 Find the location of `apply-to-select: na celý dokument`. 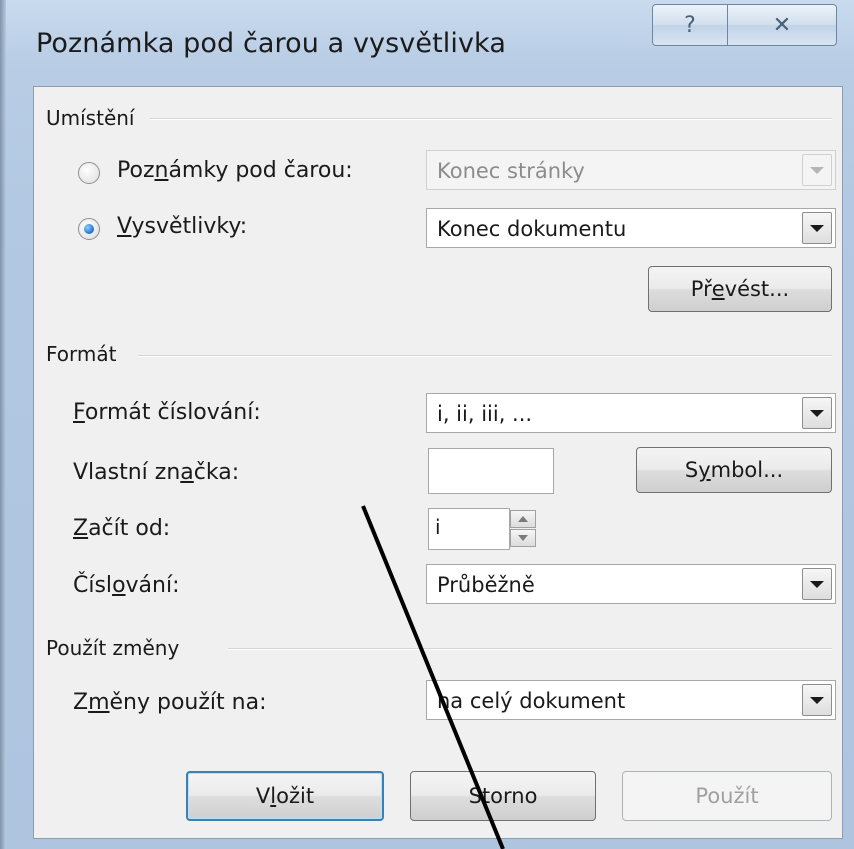

apply-to-select: na celý dokument is located at coordinates (631, 700).